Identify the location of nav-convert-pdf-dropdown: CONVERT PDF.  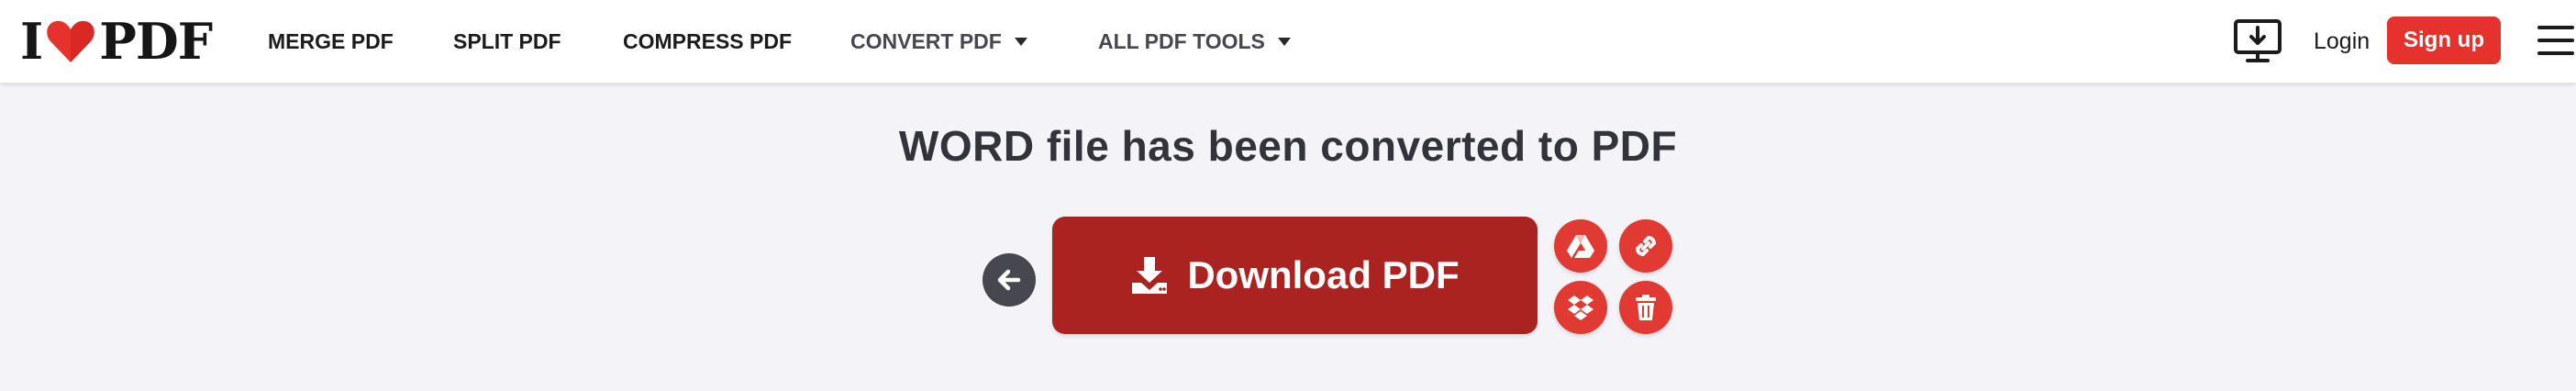
(938, 42).